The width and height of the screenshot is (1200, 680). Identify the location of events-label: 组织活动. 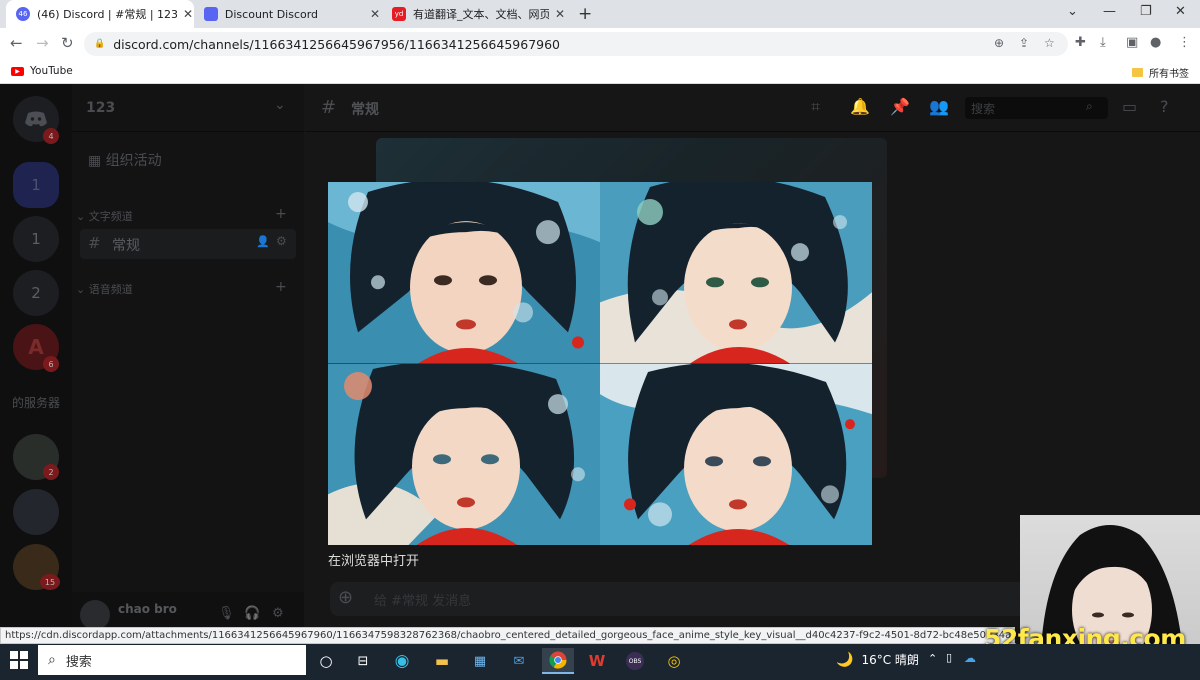
(133, 161).